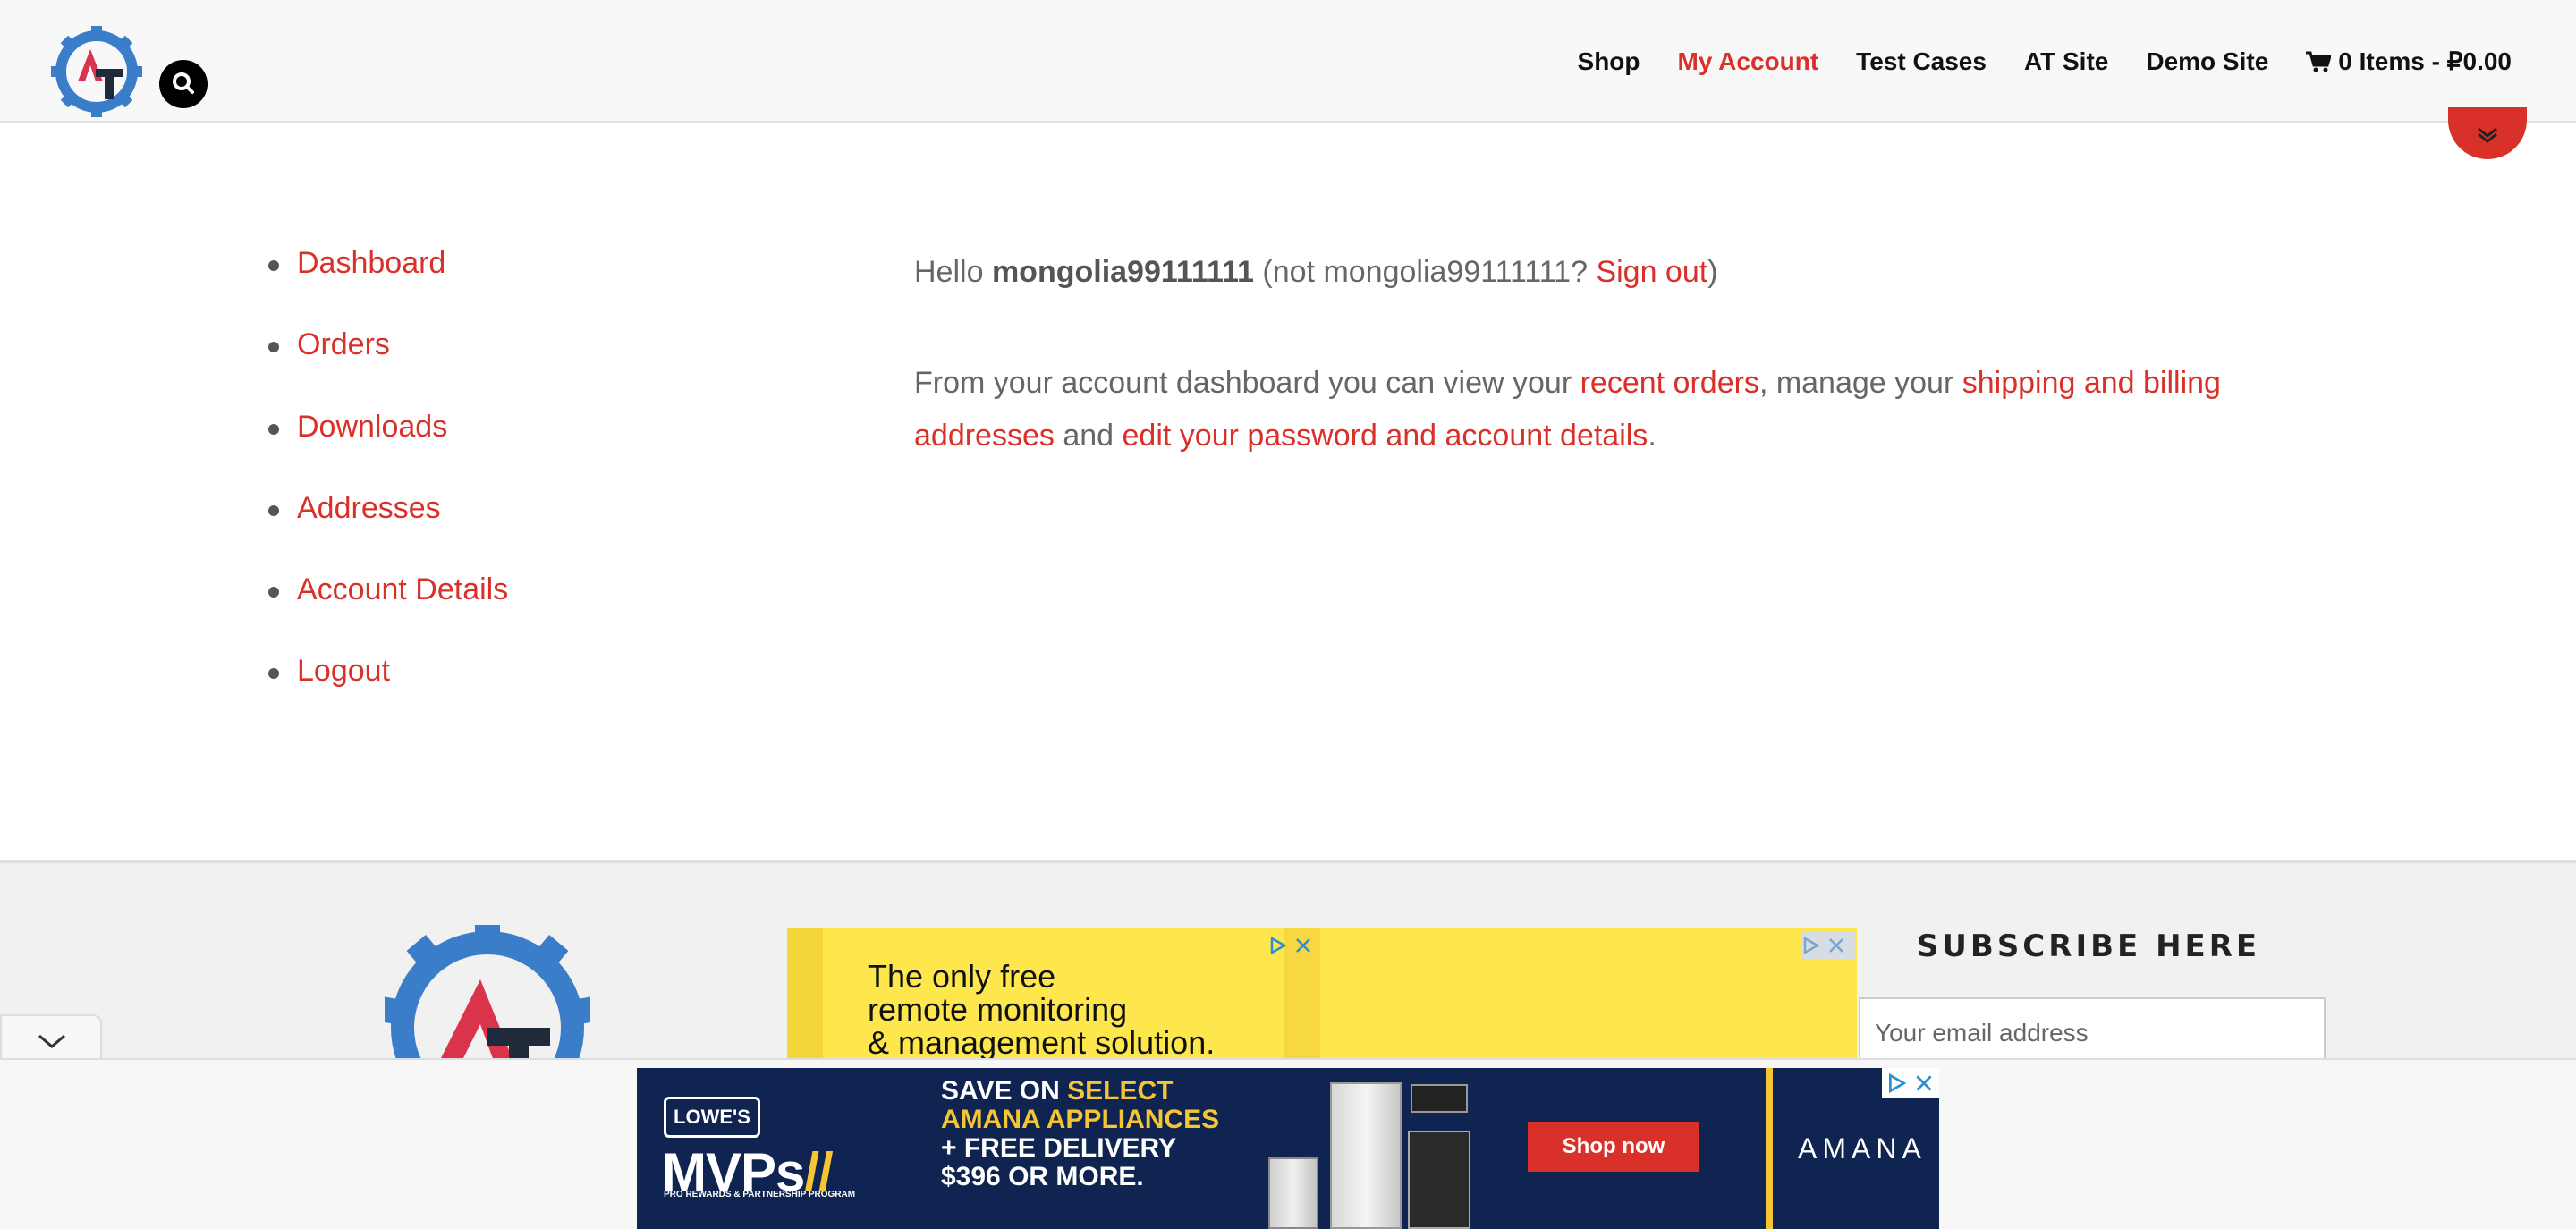  I want to click on nav-demo-site: Demo Site, so click(2207, 61).